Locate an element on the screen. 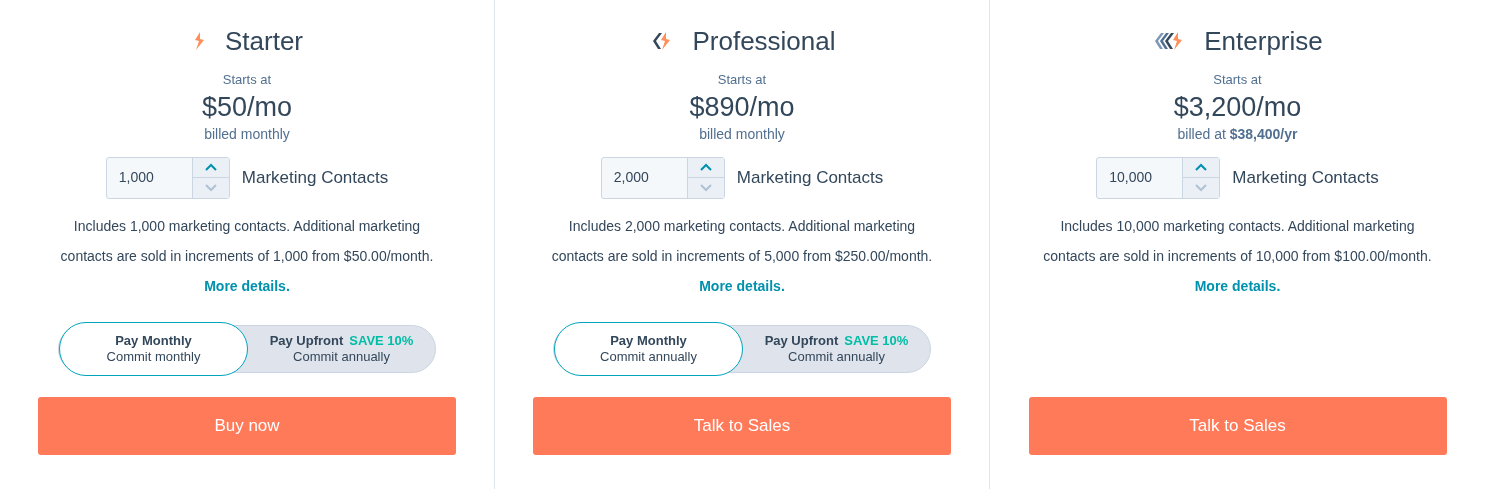 The image size is (1485, 489). contacts-stepper: 2,000 is located at coordinates (662, 177).